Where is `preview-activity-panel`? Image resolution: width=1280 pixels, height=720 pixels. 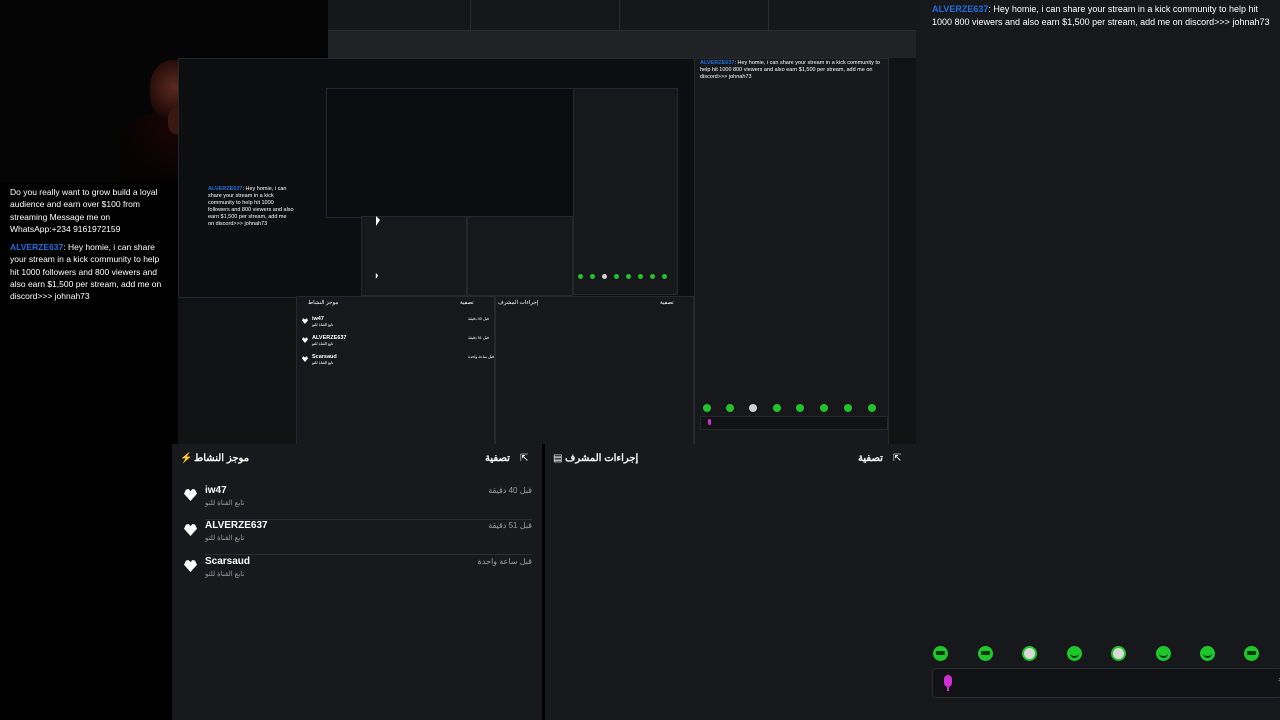
preview-activity-panel is located at coordinates (395, 370).